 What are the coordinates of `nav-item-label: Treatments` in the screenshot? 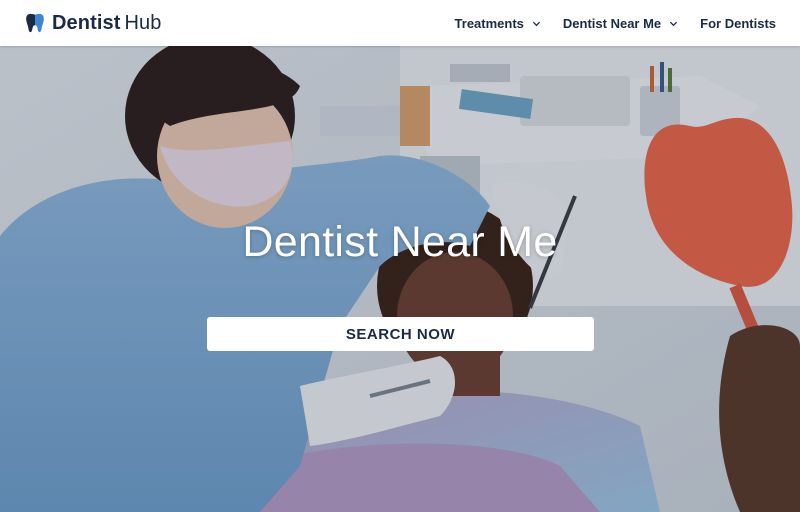 It's located at (489, 23).